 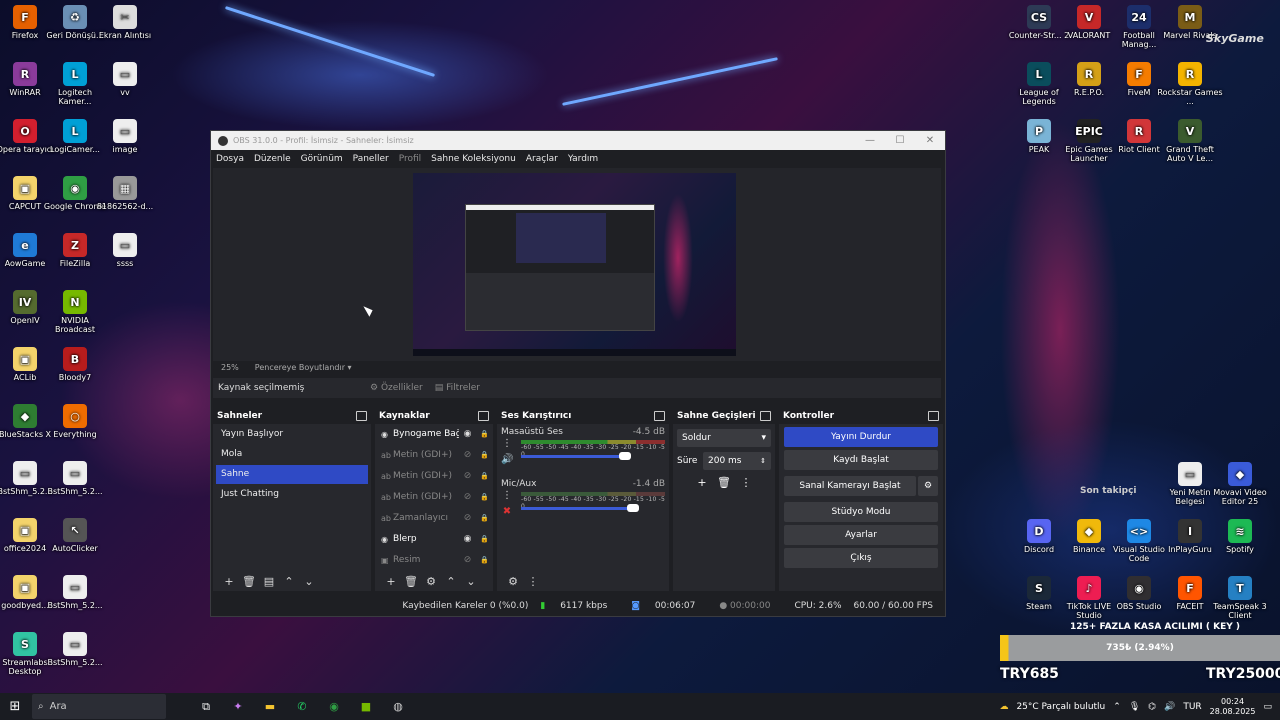 What do you see at coordinates (1117, 707) in the screenshot?
I see `tray-chevron-icon: ⌃` at bounding box center [1117, 707].